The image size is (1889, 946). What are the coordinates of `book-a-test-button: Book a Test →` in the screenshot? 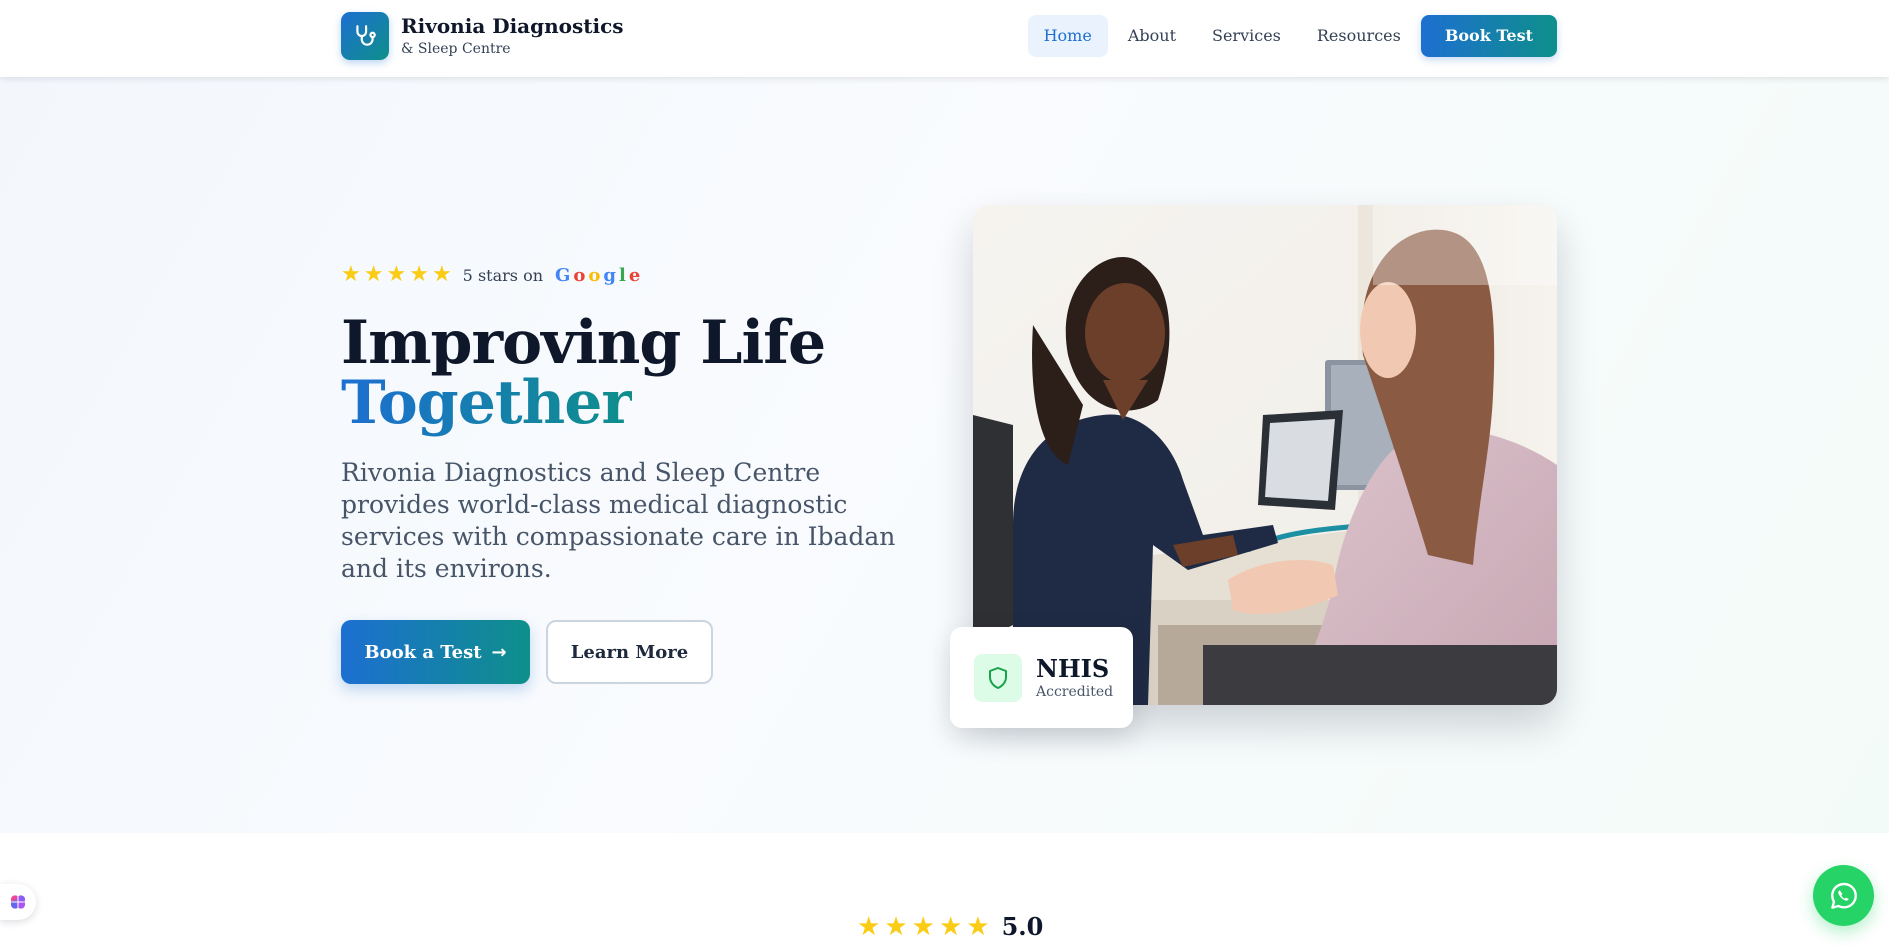 It's located at (435, 652).